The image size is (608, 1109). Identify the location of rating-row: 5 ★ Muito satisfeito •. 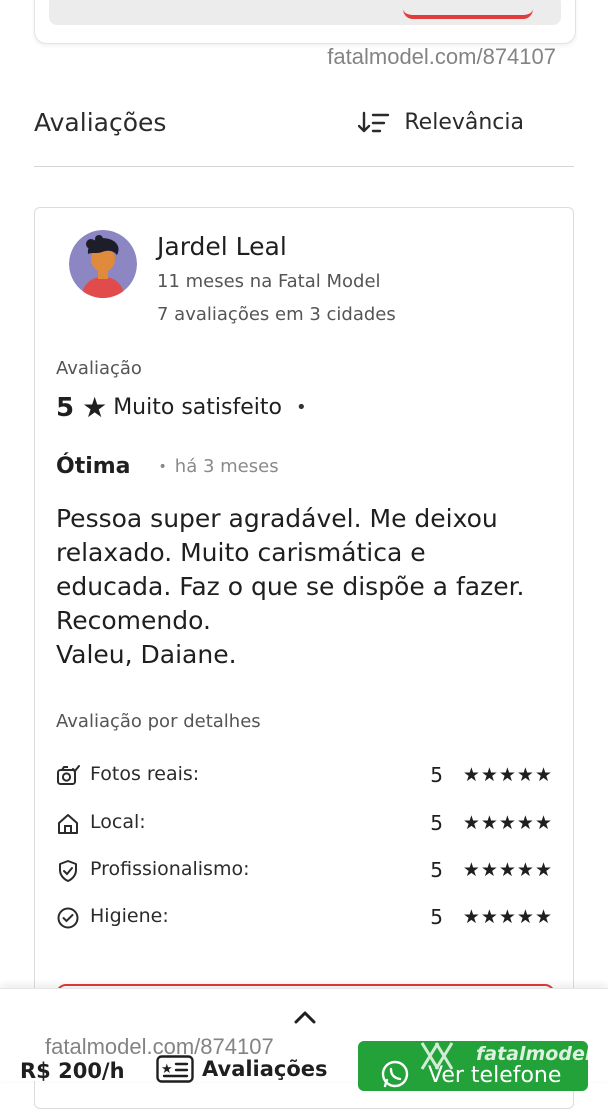
(181, 407).